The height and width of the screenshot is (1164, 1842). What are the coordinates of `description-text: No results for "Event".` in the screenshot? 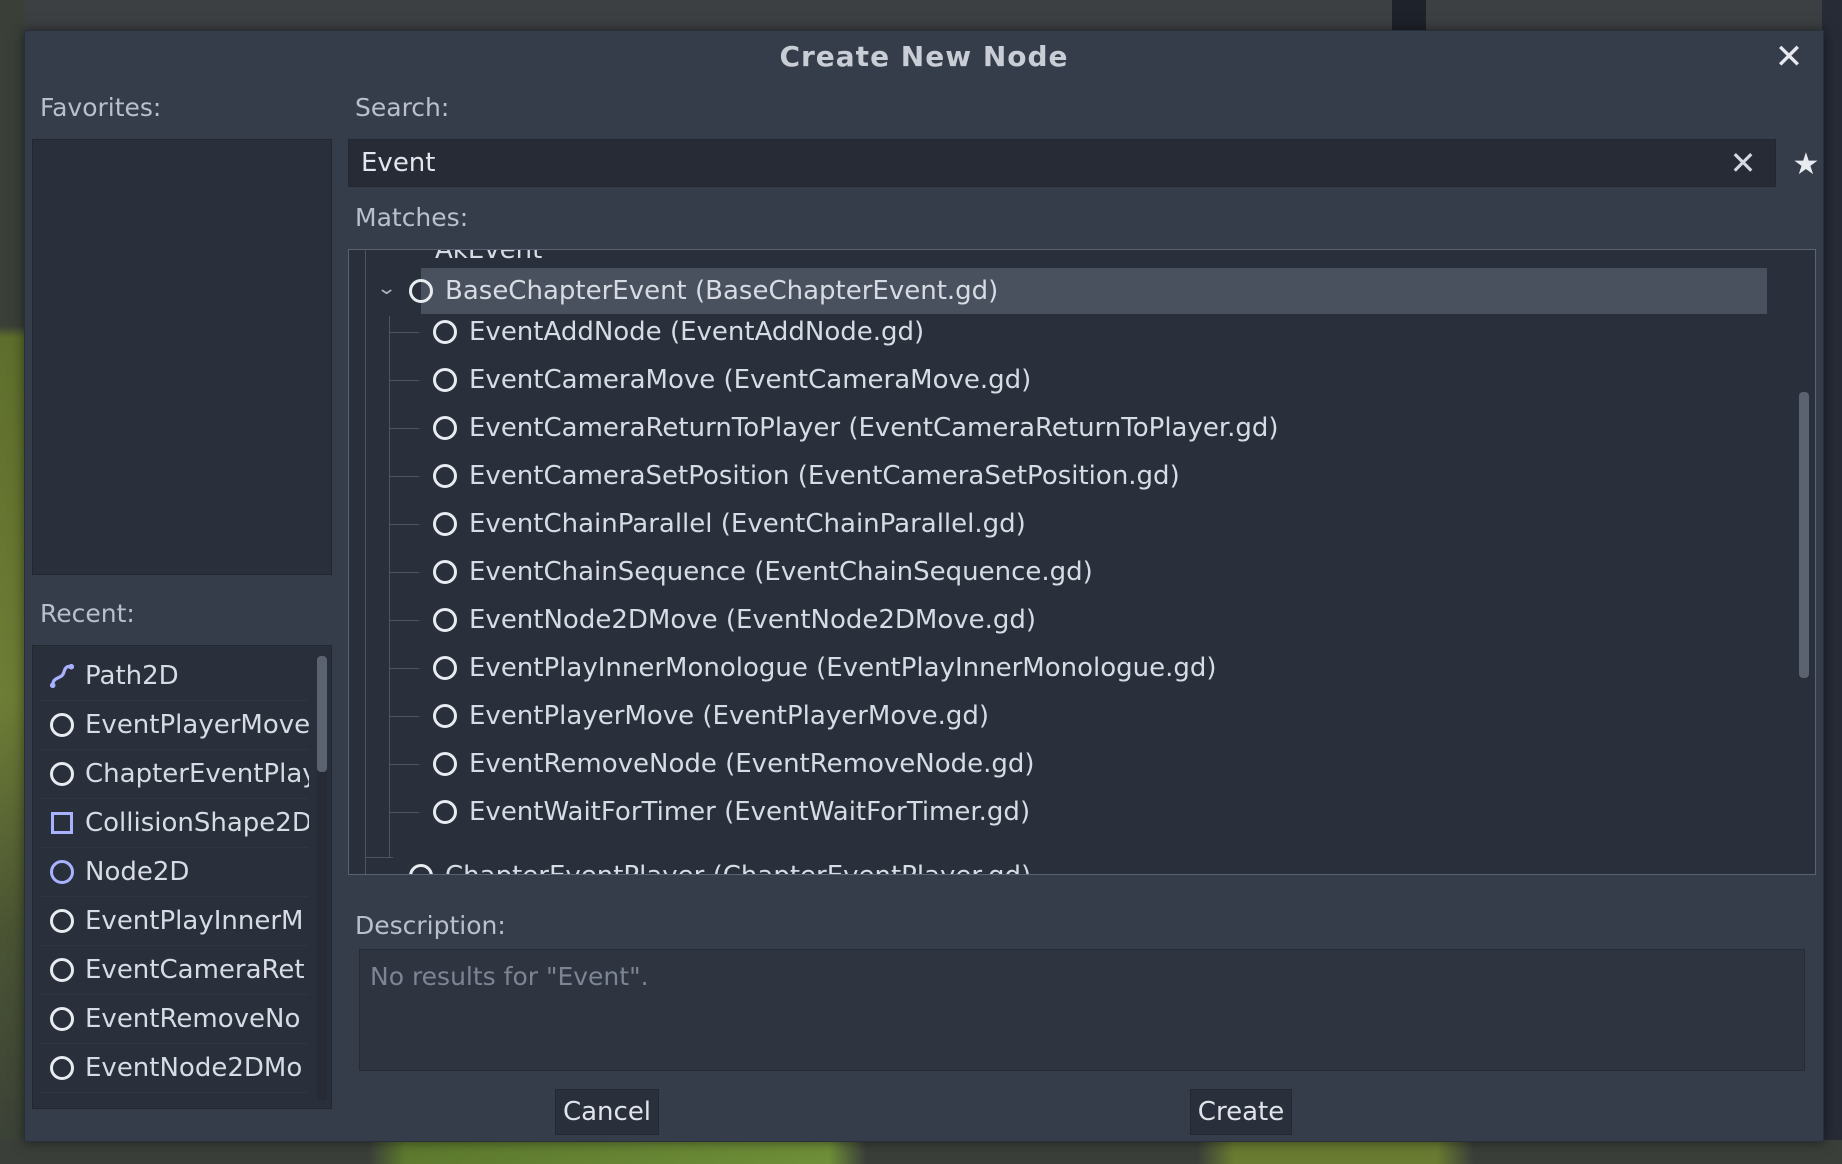 It's located at (509, 976).